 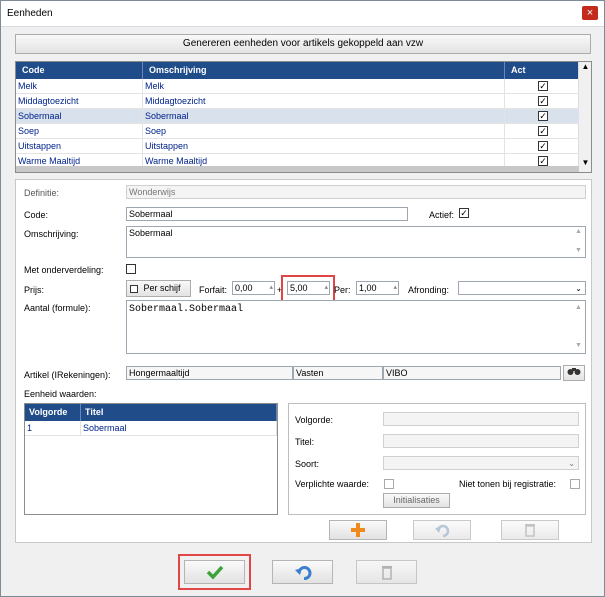 I want to click on prijs-label: Prijs:, so click(x=34, y=290).